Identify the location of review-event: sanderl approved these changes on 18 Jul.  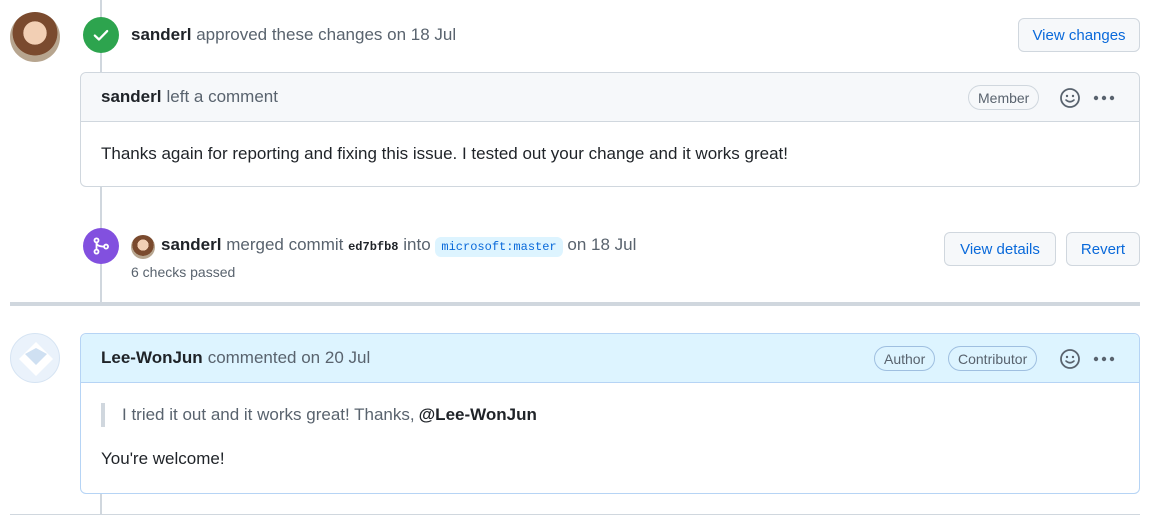
(293, 35).